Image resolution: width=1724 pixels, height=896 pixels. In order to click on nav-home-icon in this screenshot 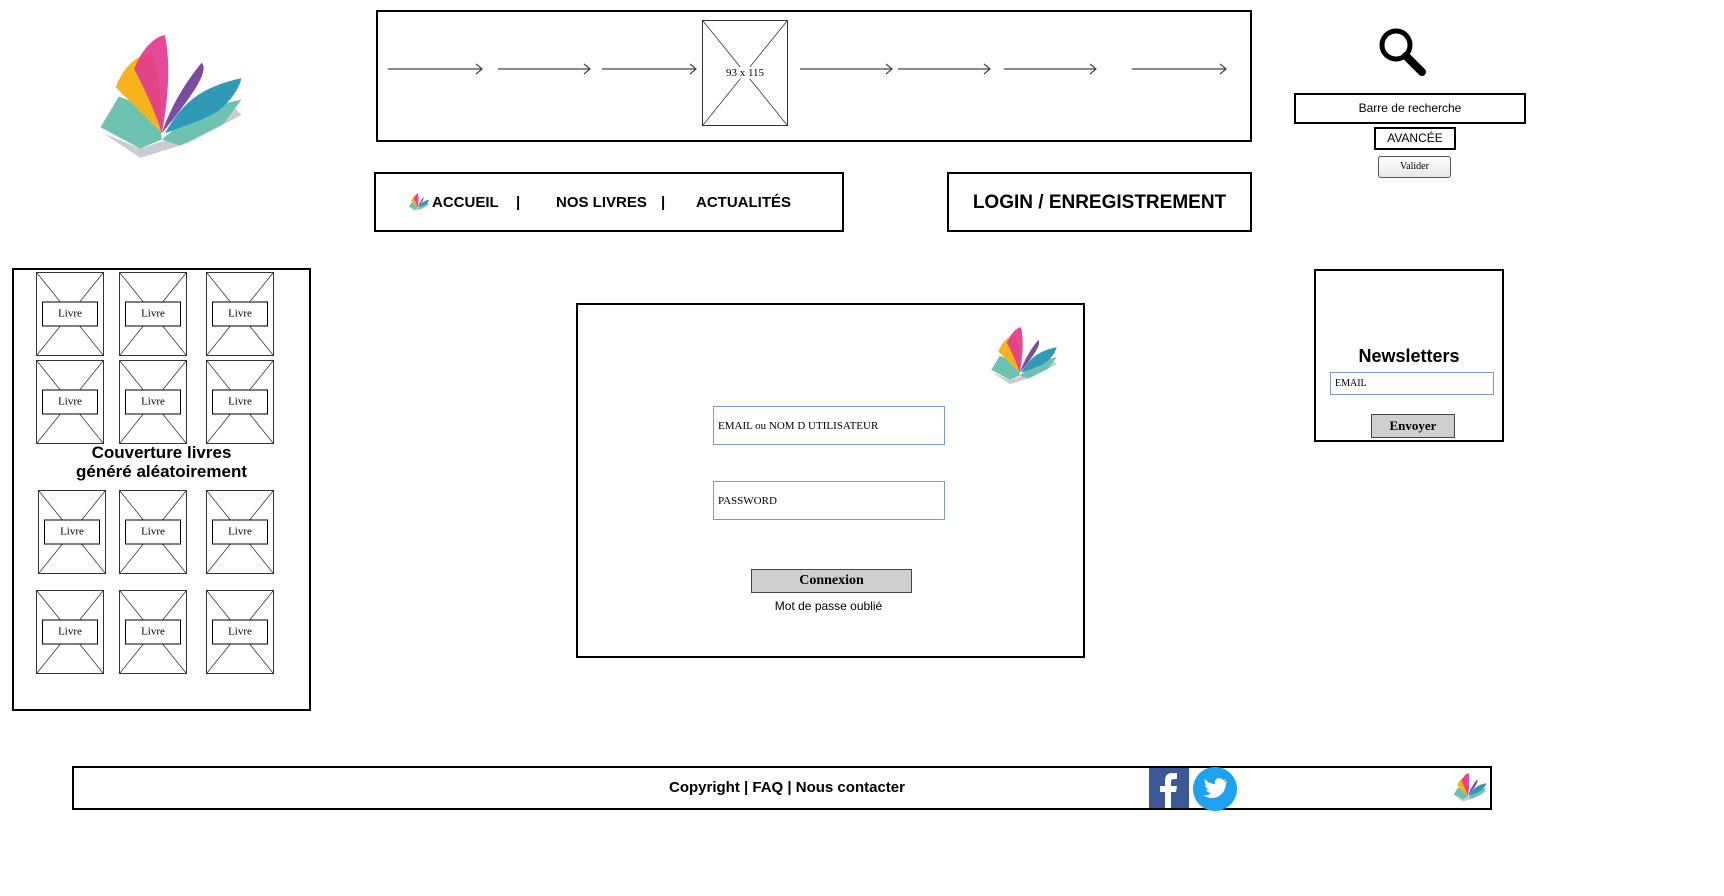, I will do `click(419, 202)`.